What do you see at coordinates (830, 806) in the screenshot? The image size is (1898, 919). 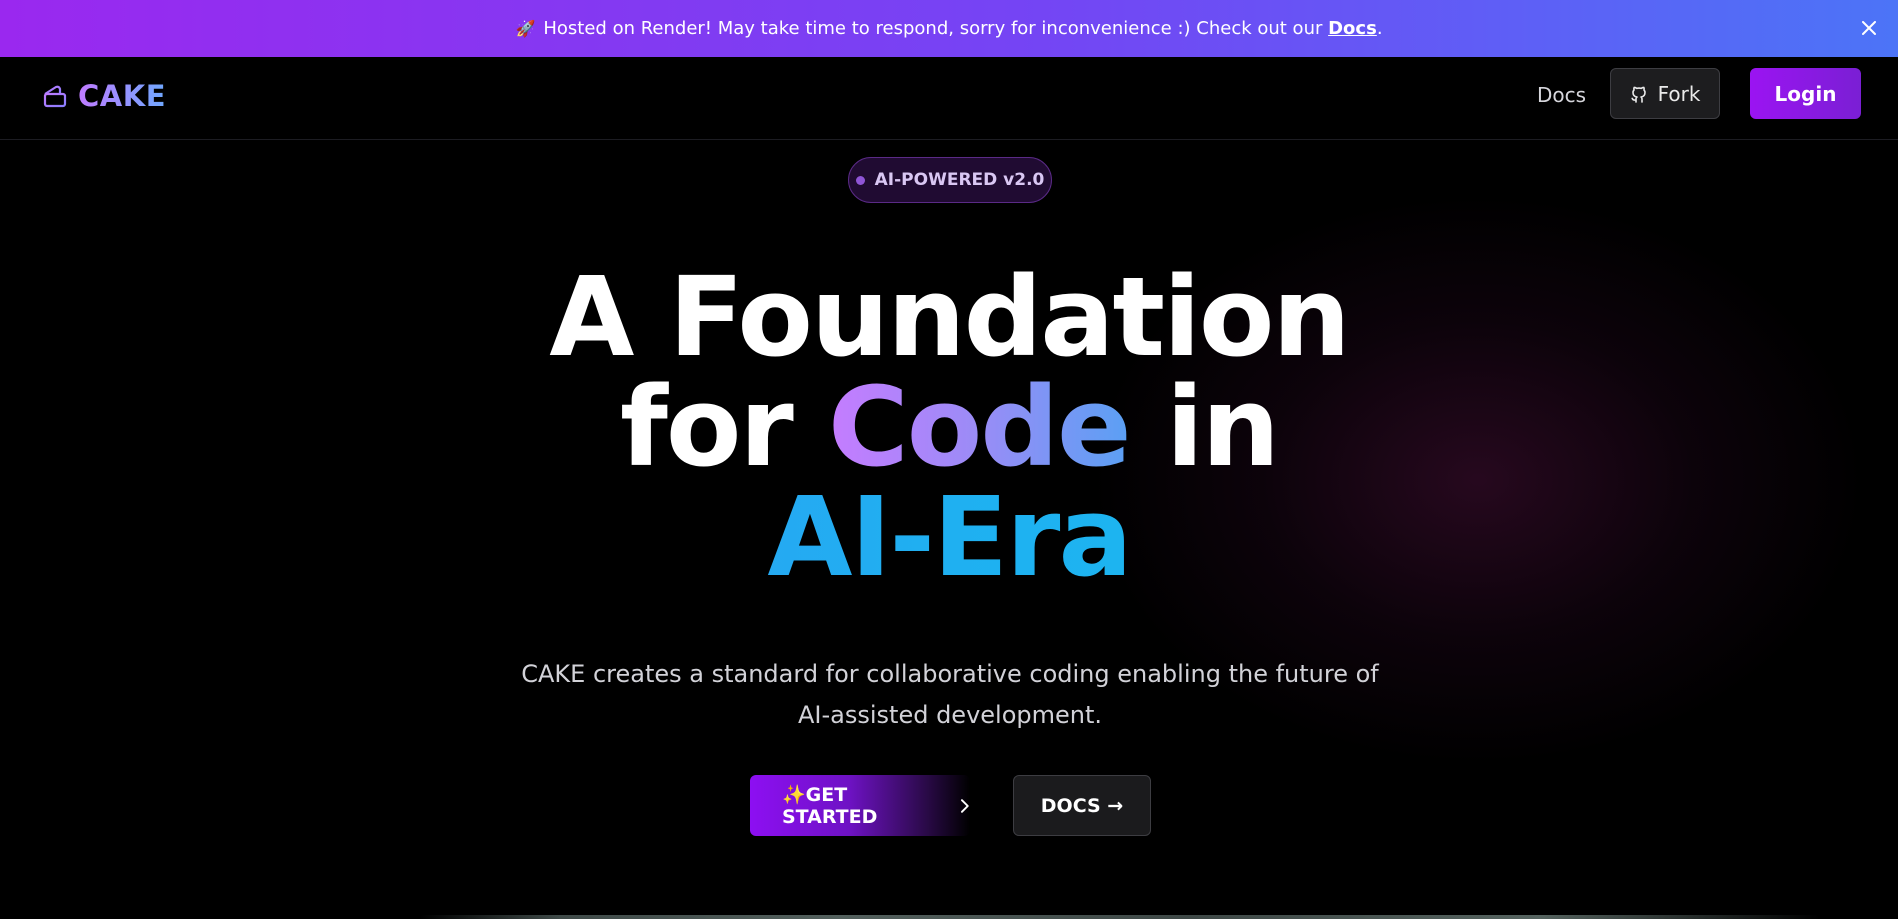 I see `get-started-label: ✨GET STARTED` at bounding box center [830, 806].